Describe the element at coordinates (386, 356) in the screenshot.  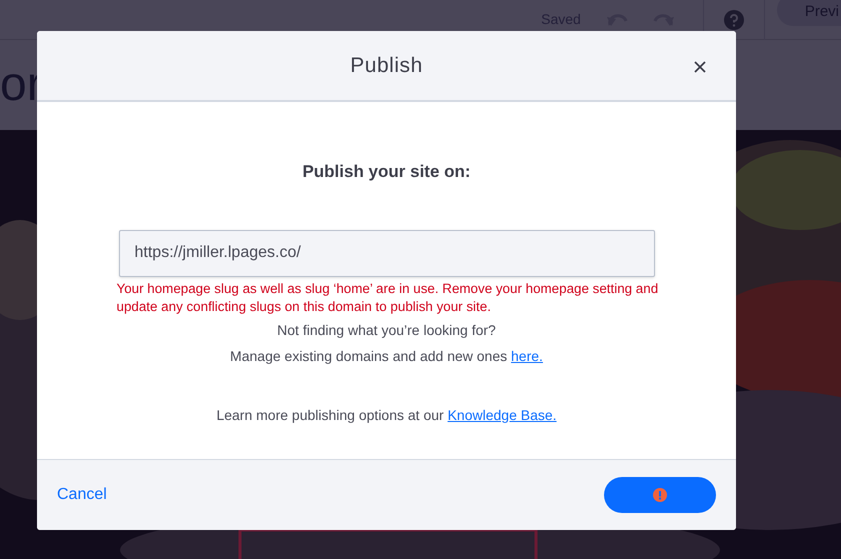
I see `manage-domains-text: Manage existing domains and add new ones here.` at that location.